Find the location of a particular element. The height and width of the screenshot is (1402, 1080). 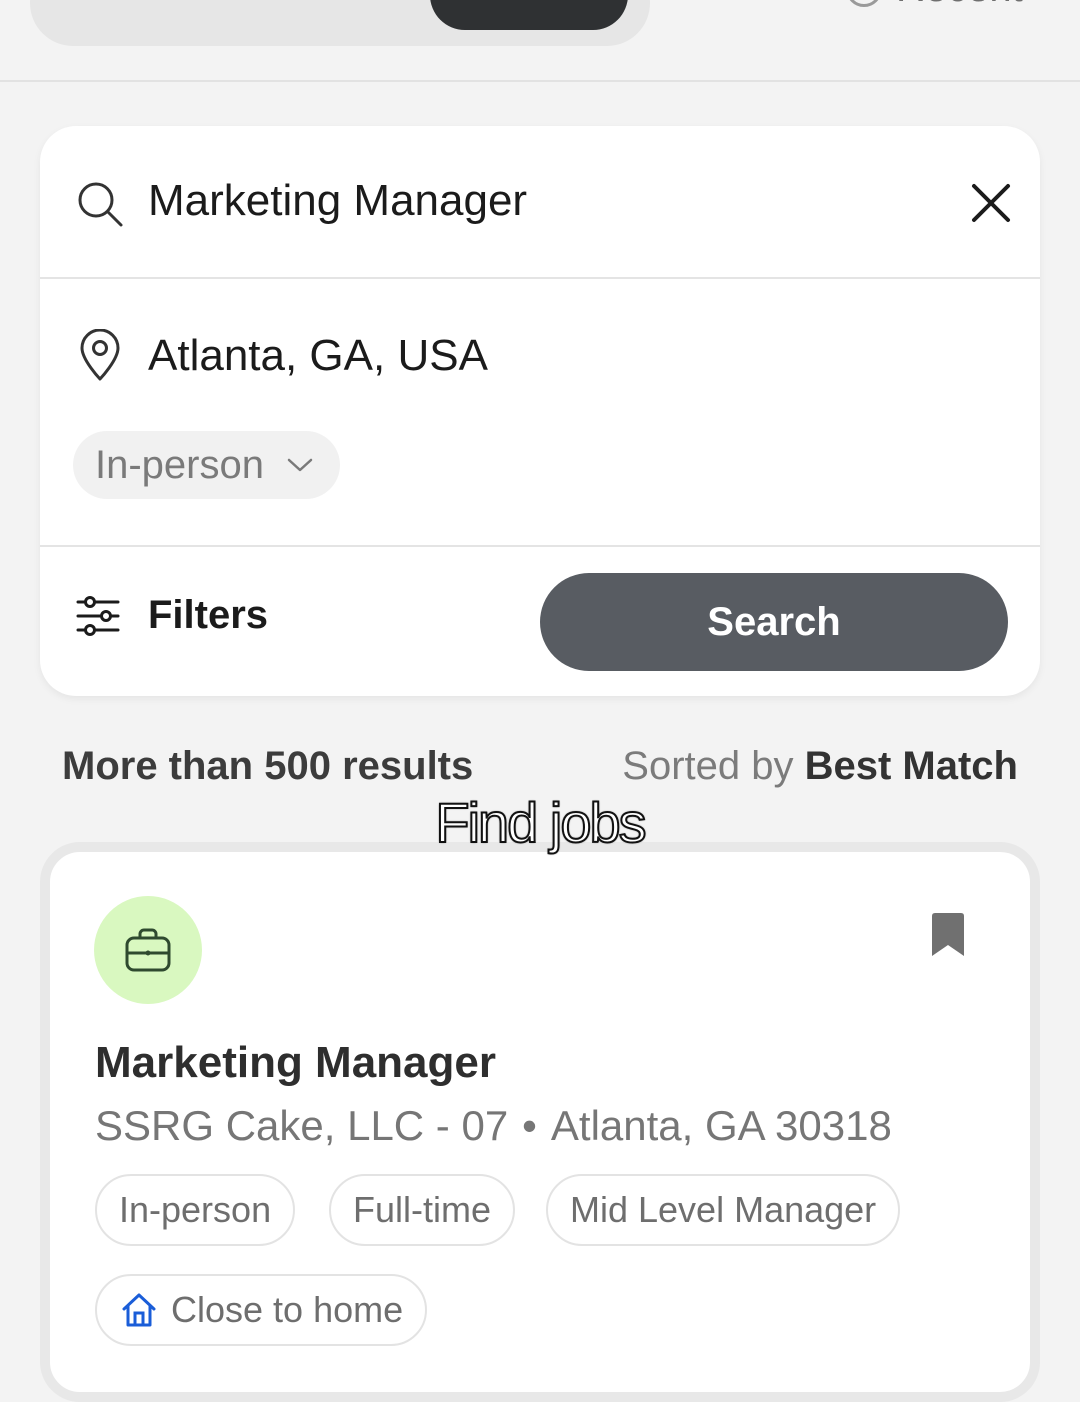

home-icon is located at coordinates (139, 1310).